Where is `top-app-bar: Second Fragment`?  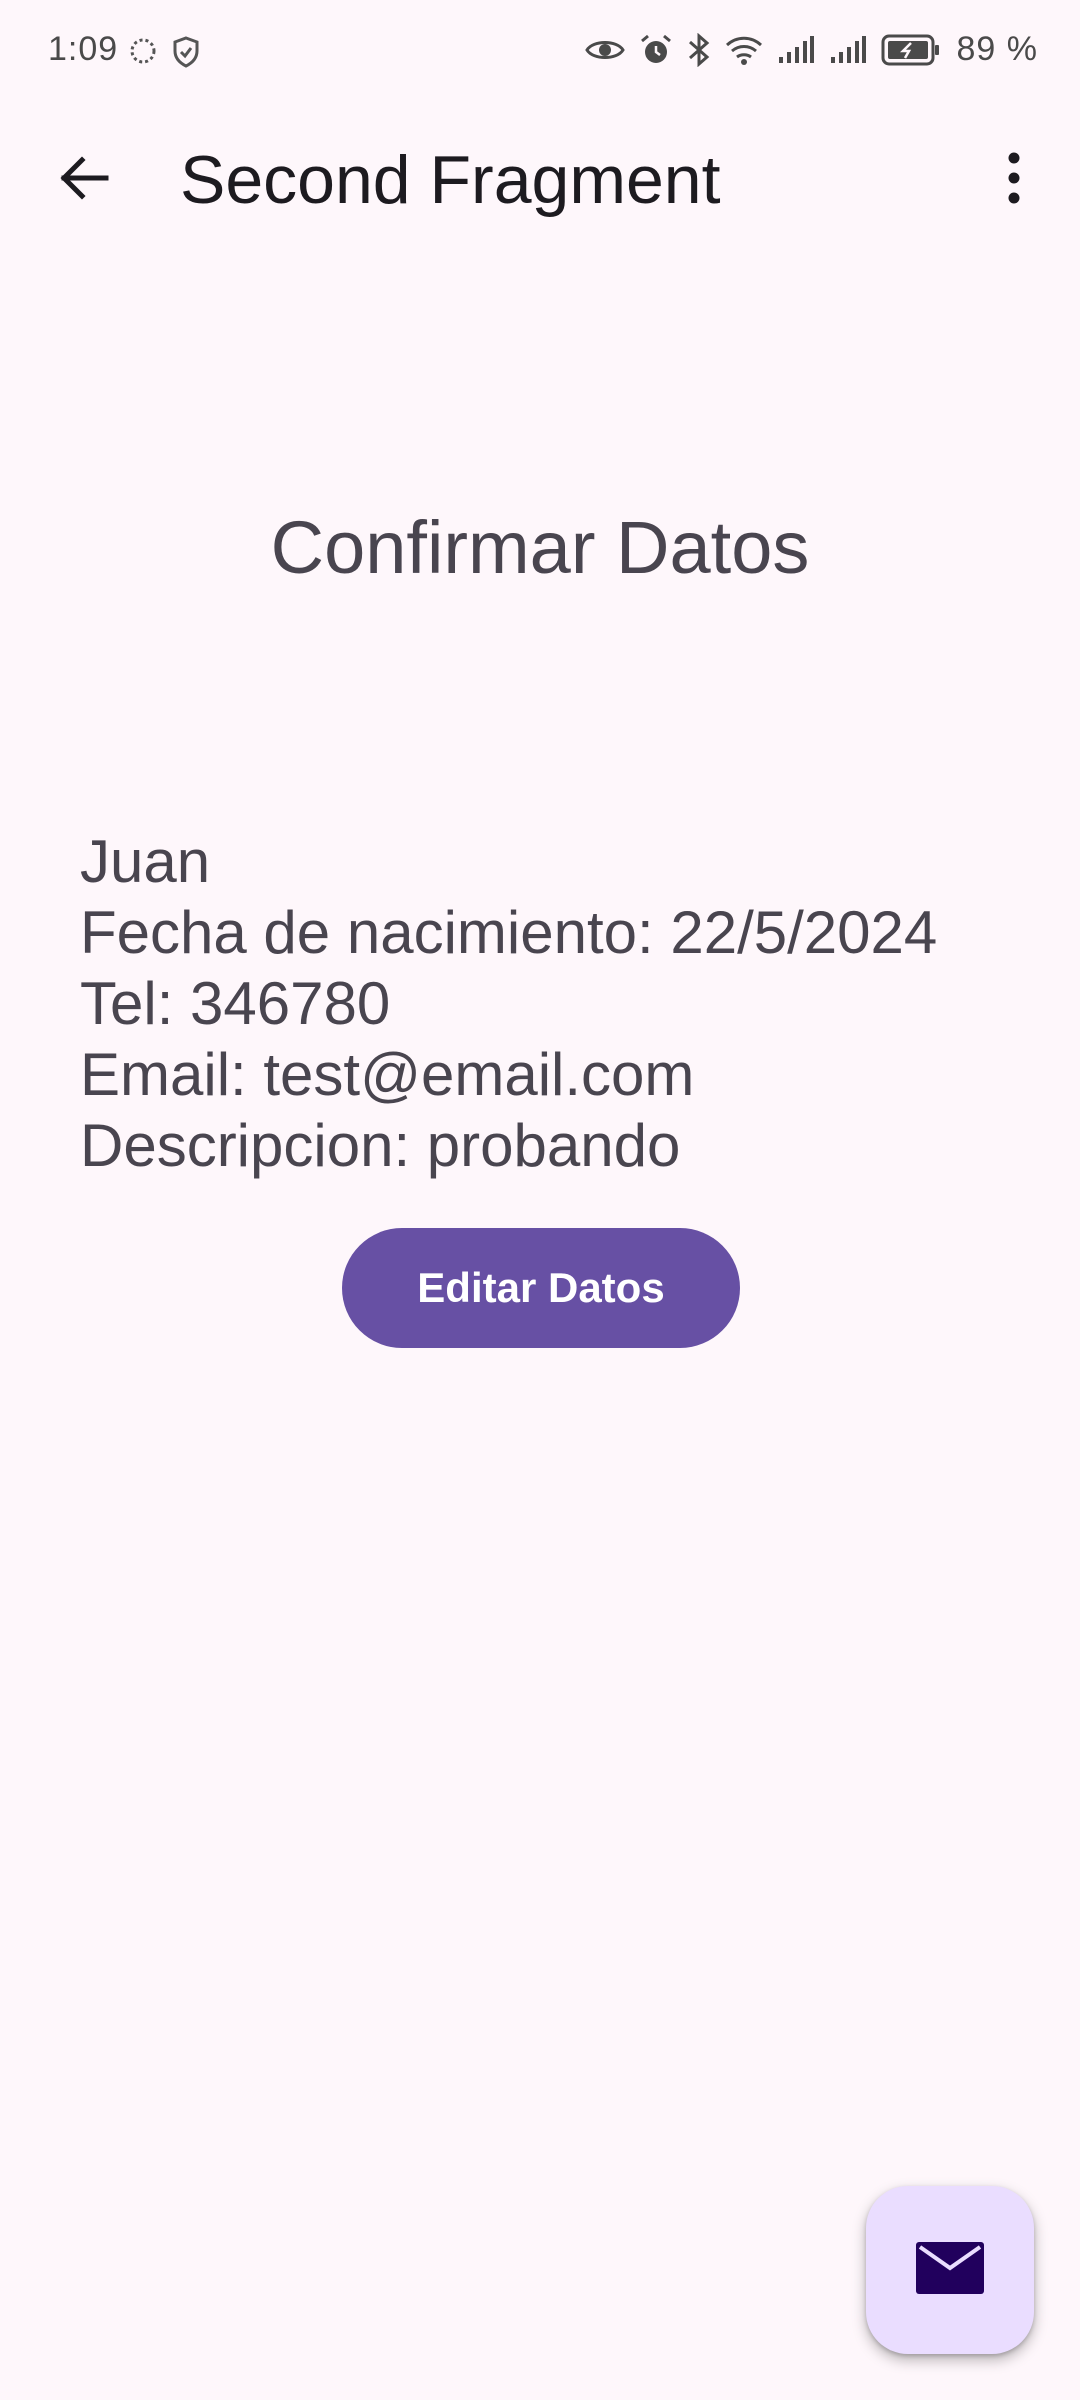
top-app-bar: Second Fragment is located at coordinates (540, 180).